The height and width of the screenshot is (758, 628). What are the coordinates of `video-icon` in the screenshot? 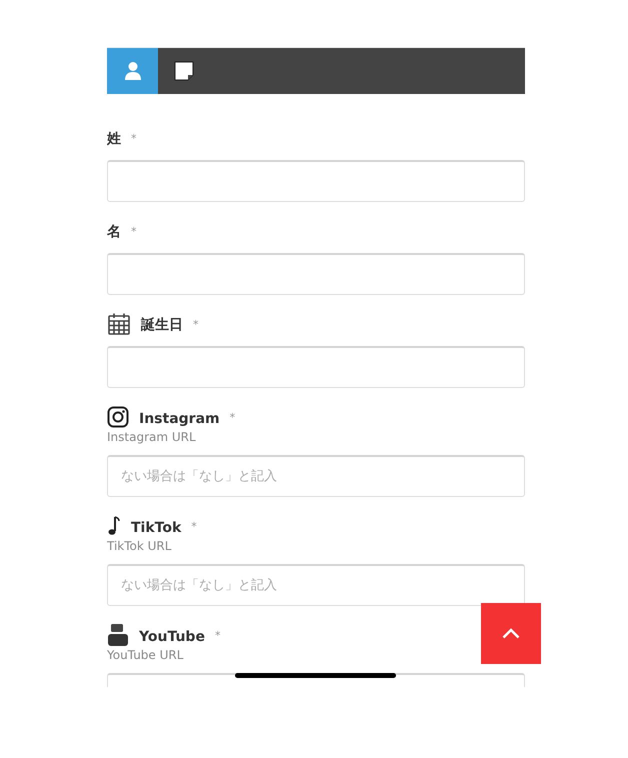 It's located at (118, 635).